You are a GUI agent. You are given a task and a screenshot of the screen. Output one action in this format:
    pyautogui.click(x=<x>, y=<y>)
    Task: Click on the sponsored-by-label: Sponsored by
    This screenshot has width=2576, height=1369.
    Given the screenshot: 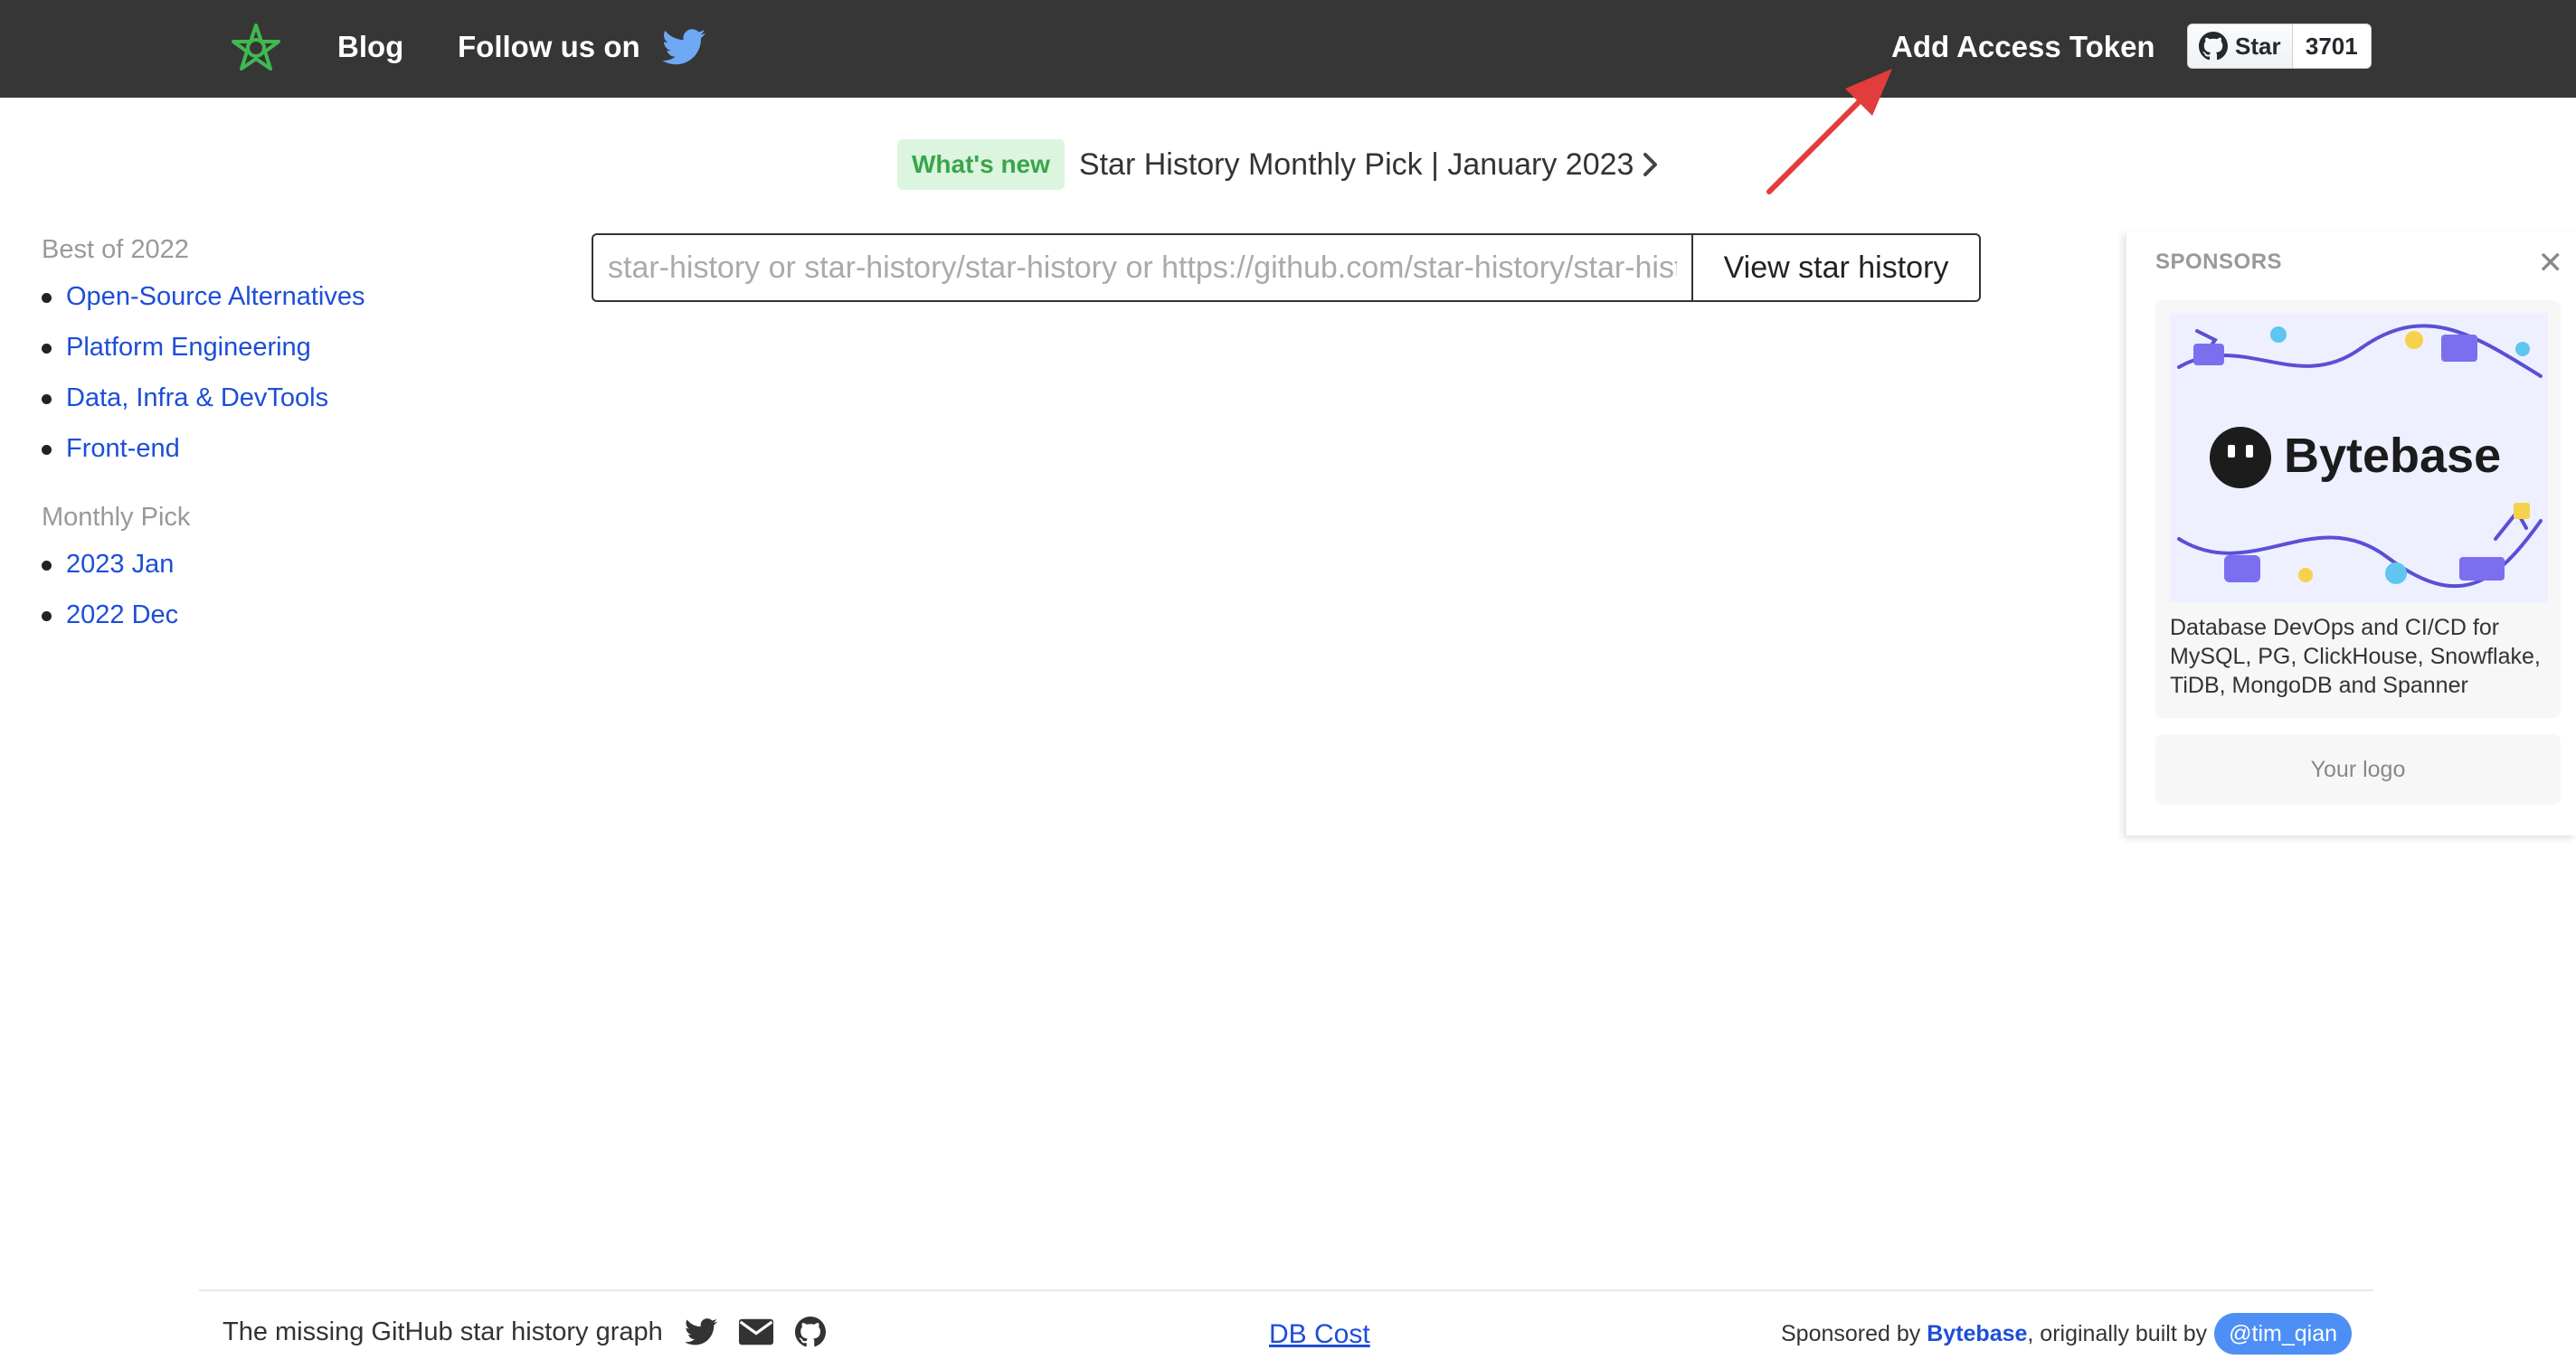 What is the action you would take?
    pyautogui.click(x=1851, y=1333)
    